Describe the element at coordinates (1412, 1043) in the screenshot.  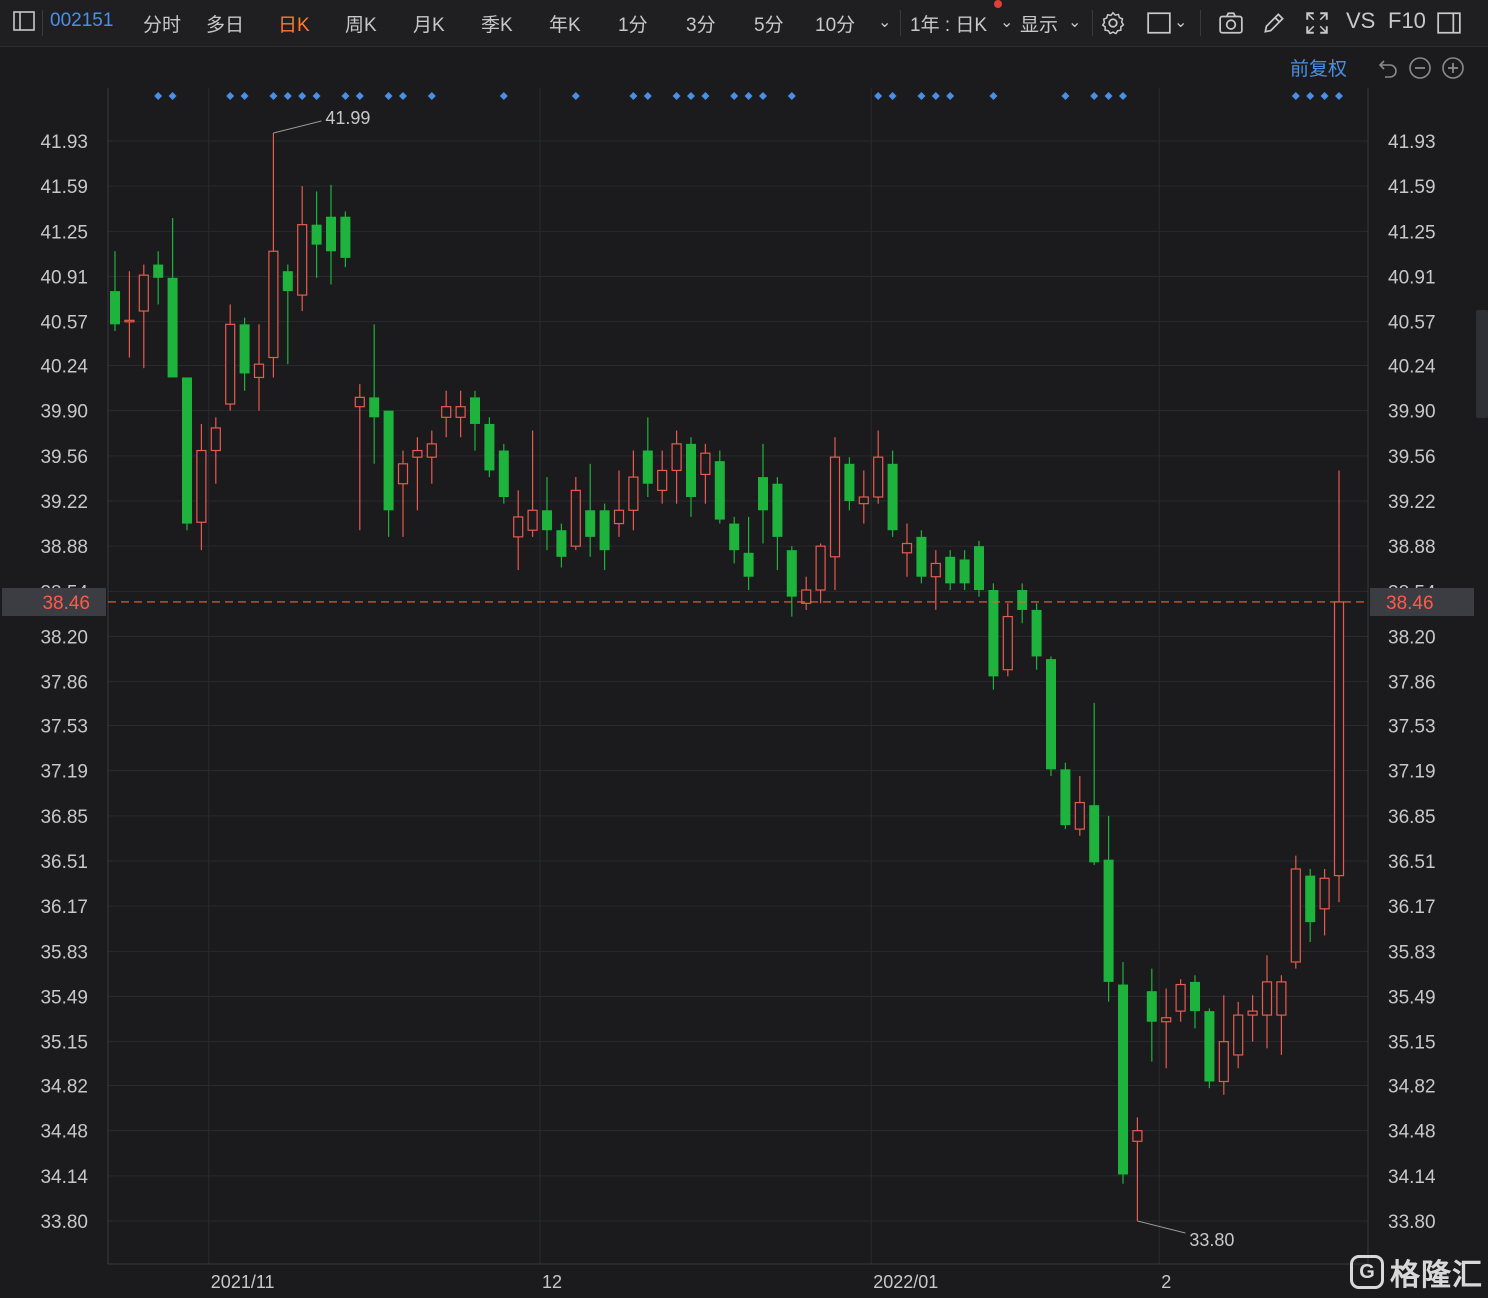
I see `y-tick-label-right: 35.15` at that location.